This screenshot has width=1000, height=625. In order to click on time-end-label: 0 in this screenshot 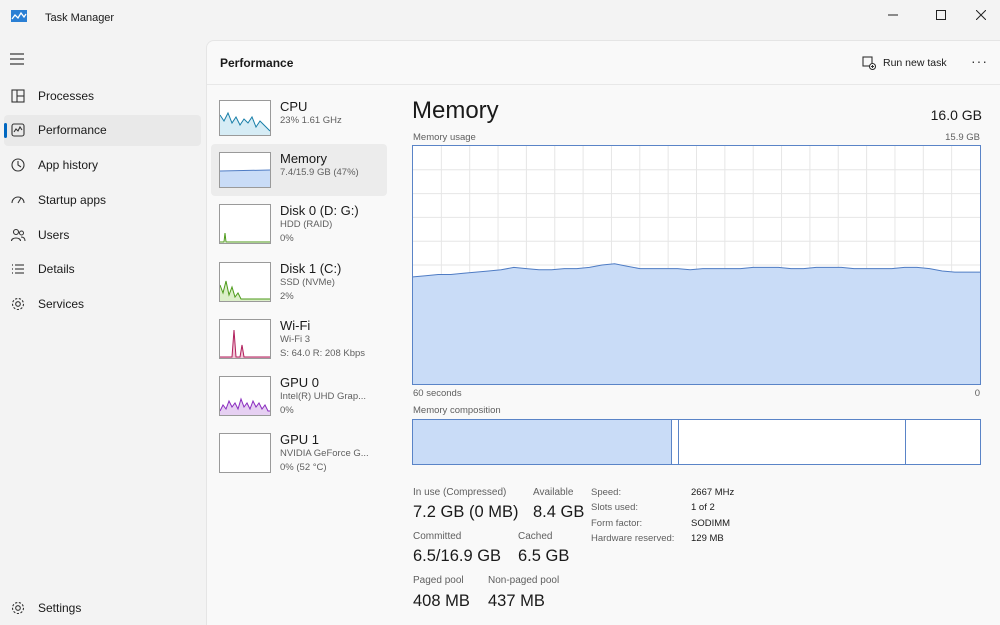, I will do `click(977, 393)`.